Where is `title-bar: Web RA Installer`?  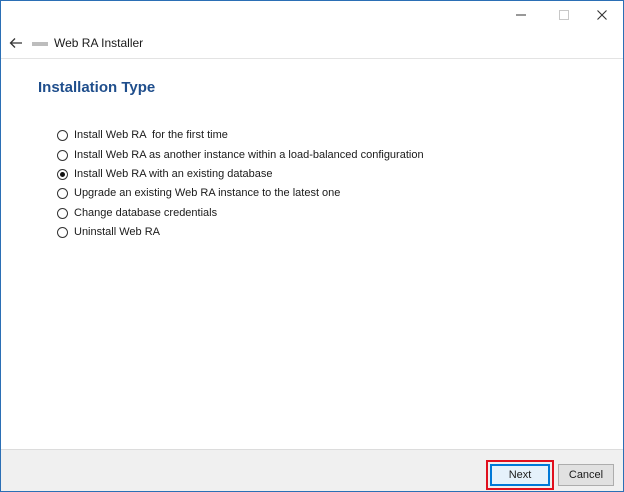
title-bar: Web RA Installer is located at coordinates (312, 29).